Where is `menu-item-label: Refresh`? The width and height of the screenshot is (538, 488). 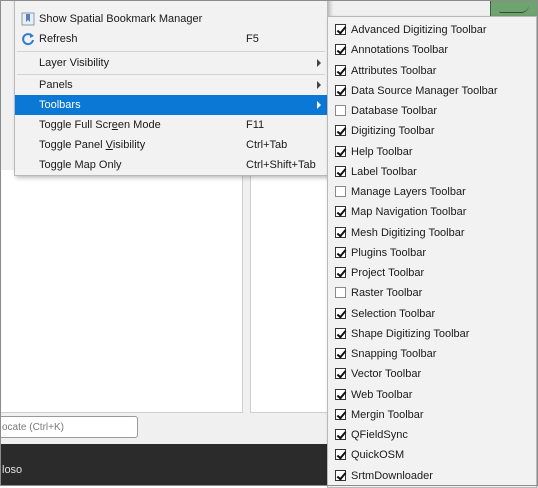 menu-item-label: Refresh is located at coordinates (58, 39).